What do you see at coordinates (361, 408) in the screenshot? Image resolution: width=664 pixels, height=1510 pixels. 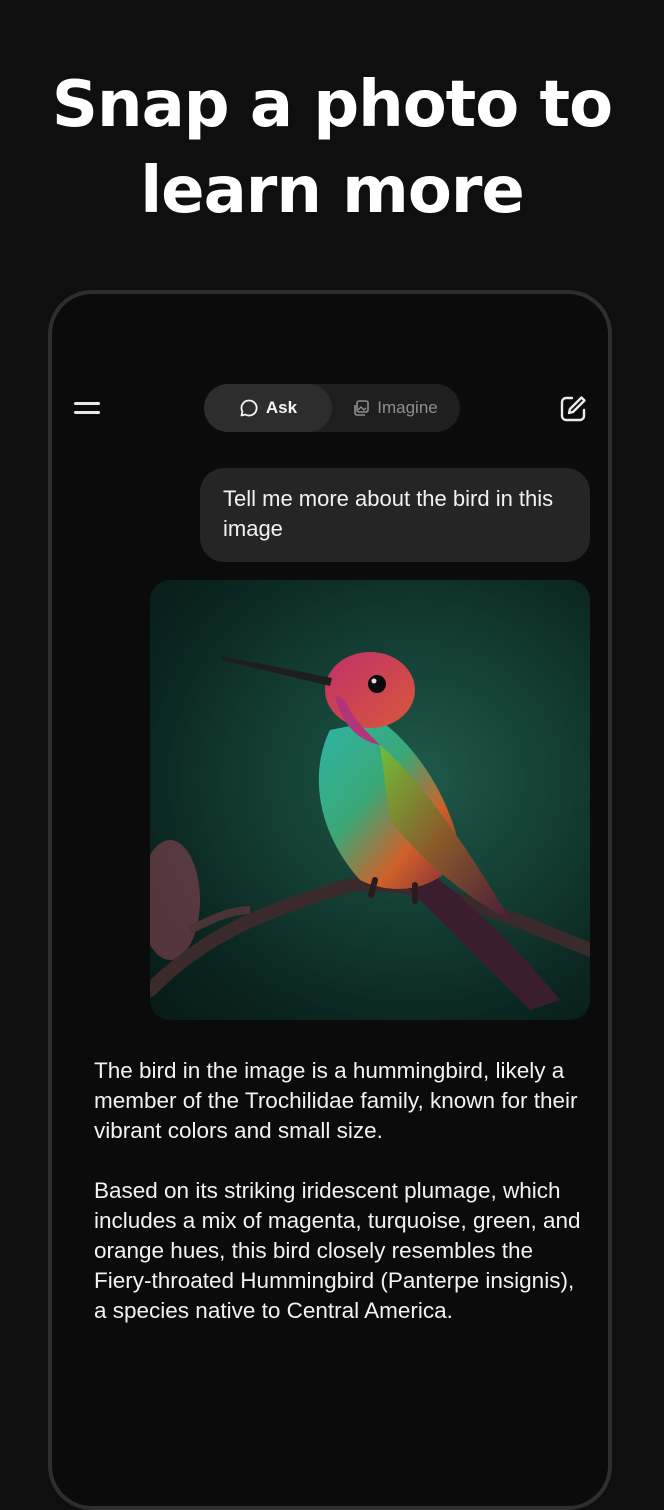 I see `image-stack-icon` at bounding box center [361, 408].